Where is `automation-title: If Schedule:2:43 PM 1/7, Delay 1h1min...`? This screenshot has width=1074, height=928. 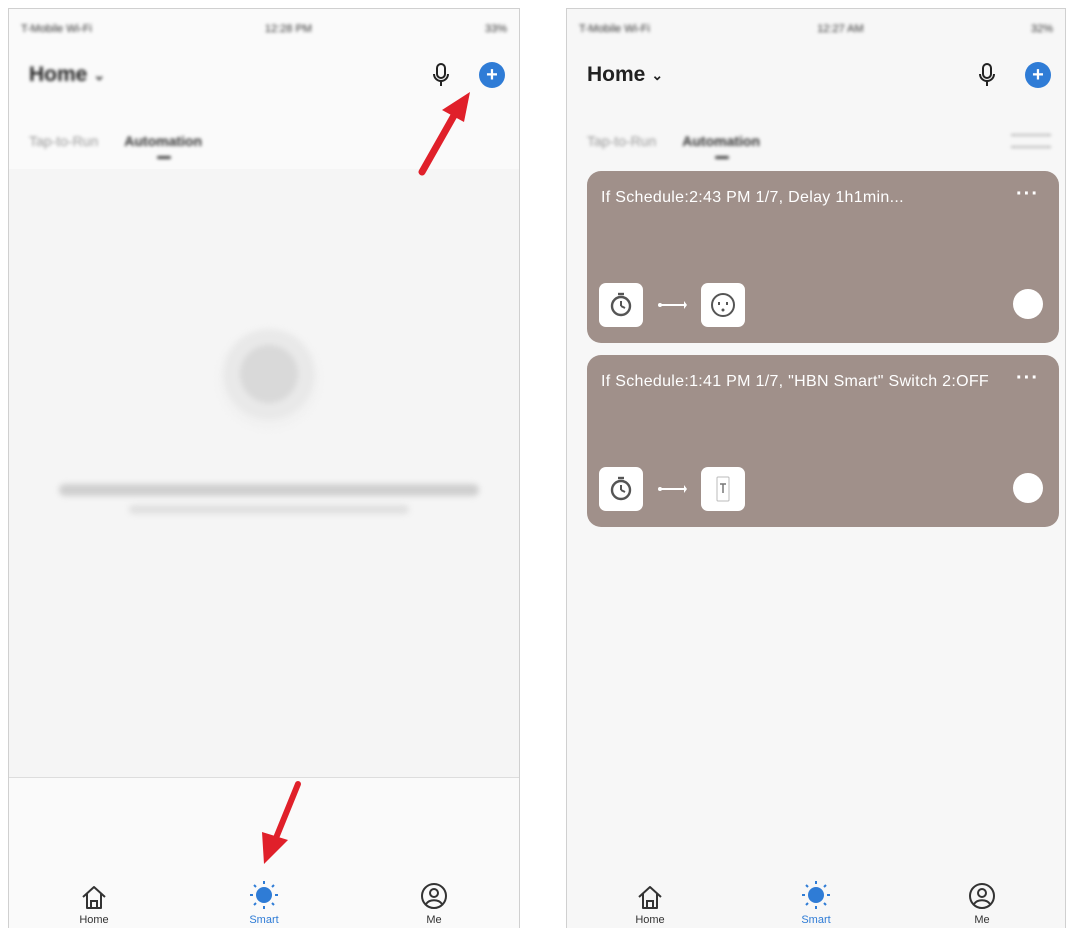
automation-title: If Schedule:2:43 PM 1/7, Delay 1h1min... is located at coordinates (752, 197).